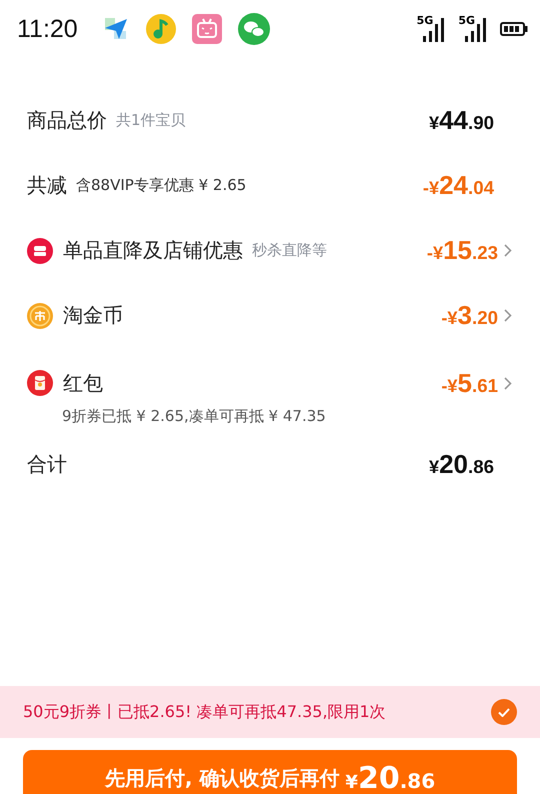 The height and width of the screenshot is (794, 540). I want to click on row-note: 含88VIP专享优惠 ¥ 2.65, so click(161, 185).